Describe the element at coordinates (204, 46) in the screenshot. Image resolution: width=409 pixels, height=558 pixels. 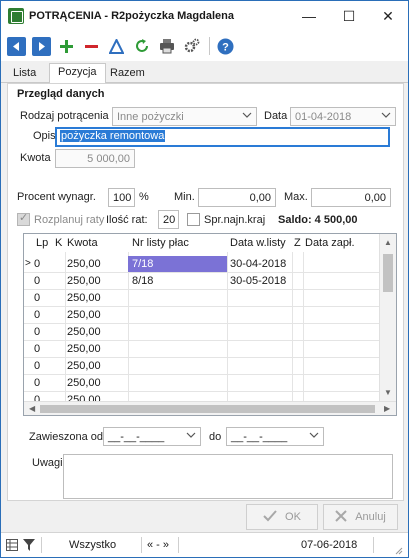
I see `toolbar: ?` at that location.